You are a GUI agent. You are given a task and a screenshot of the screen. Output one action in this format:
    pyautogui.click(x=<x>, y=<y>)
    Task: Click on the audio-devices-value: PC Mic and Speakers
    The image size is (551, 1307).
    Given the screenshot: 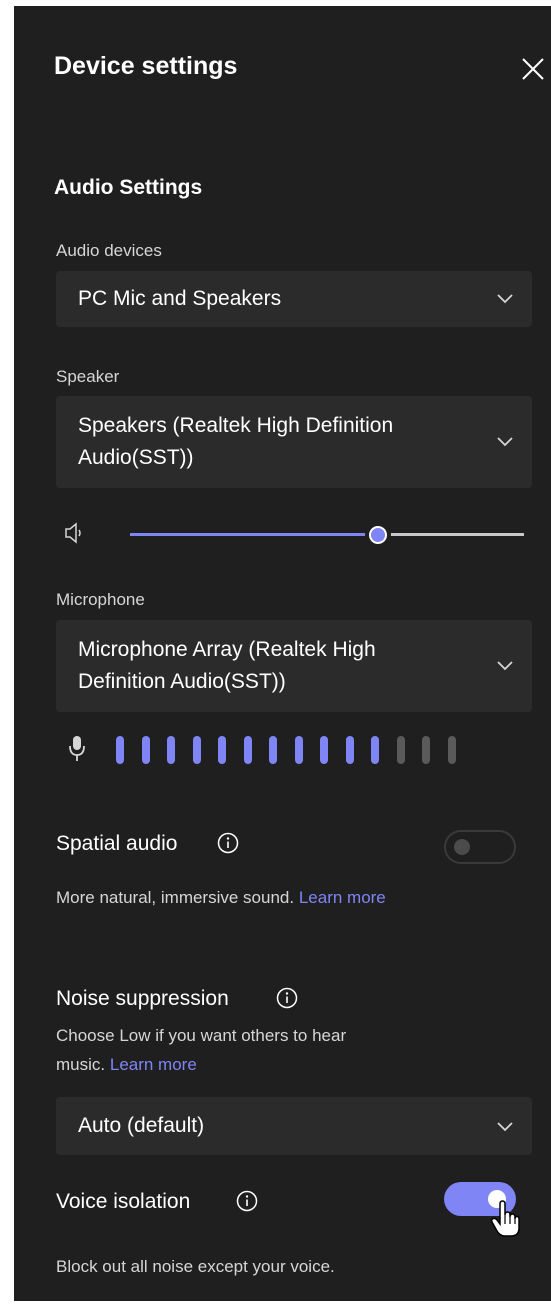 What is the action you would take?
    pyautogui.click(x=180, y=298)
    